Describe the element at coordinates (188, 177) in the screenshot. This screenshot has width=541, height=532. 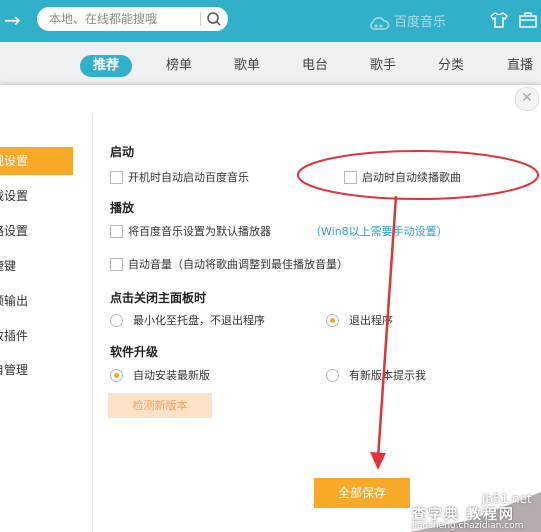
I see `auto-start-label: 开机时自动启动百度音乐` at that location.